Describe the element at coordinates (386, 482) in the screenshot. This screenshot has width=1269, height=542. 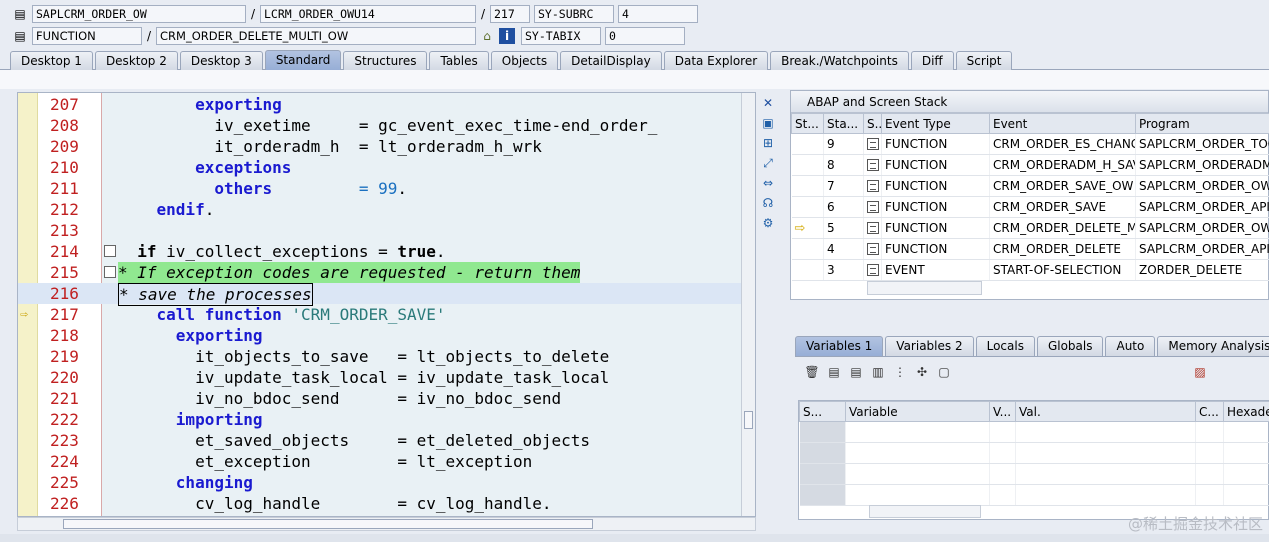
I see `code-line: 225 changing` at that location.